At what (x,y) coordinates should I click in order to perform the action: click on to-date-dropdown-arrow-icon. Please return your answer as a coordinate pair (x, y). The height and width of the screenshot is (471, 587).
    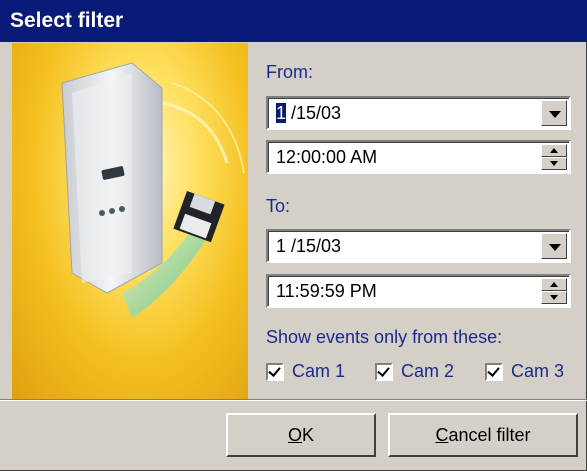
    Looking at the image, I should click on (554, 246).